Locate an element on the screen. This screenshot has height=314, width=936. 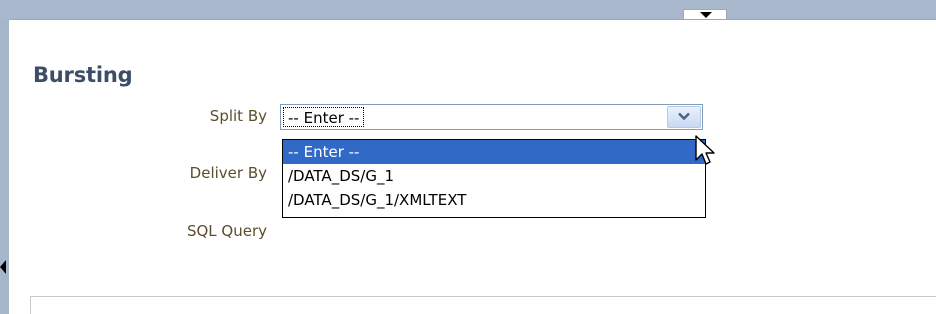
collapse-tab is located at coordinates (705, 14).